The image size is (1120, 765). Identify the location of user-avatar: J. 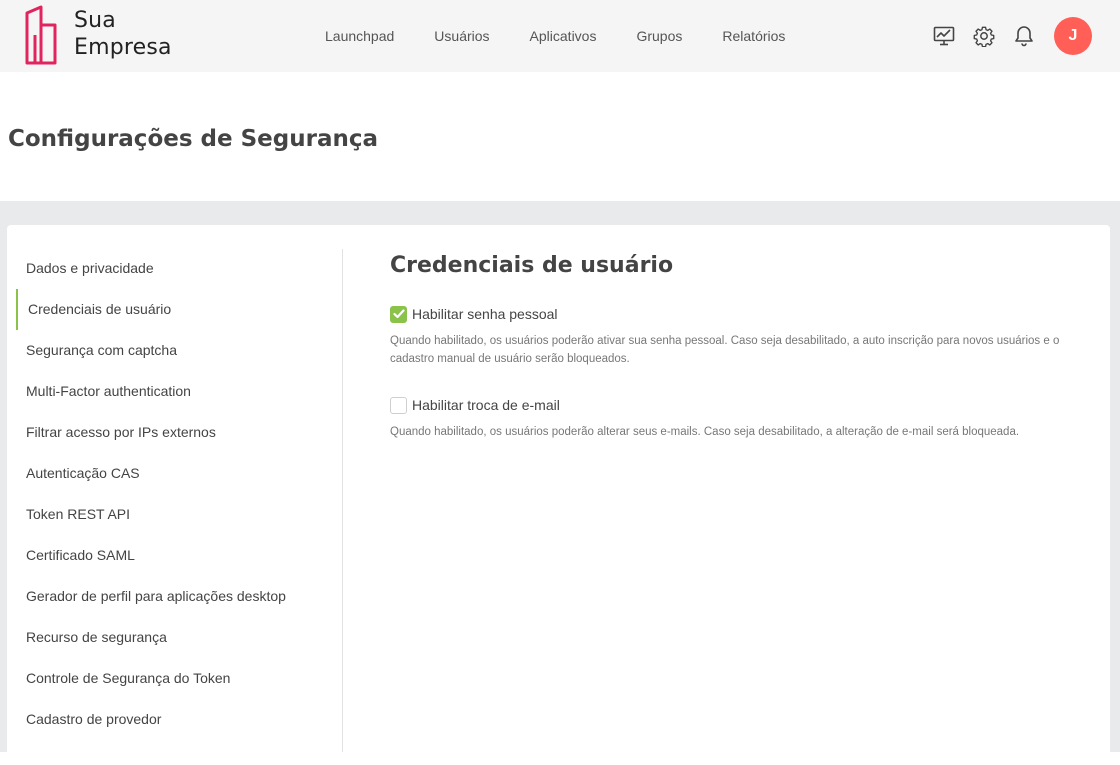
(1073, 36).